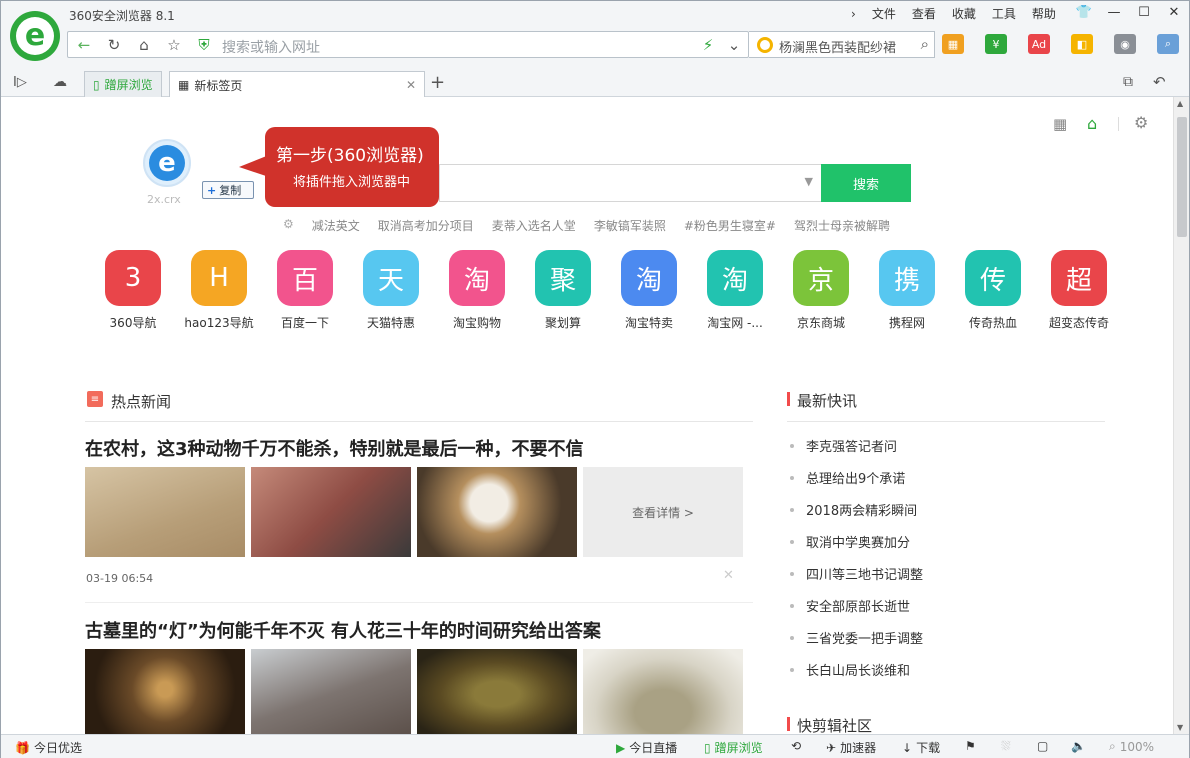 This screenshot has height=758, width=1190. I want to click on butcher-image, so click(331, 512).